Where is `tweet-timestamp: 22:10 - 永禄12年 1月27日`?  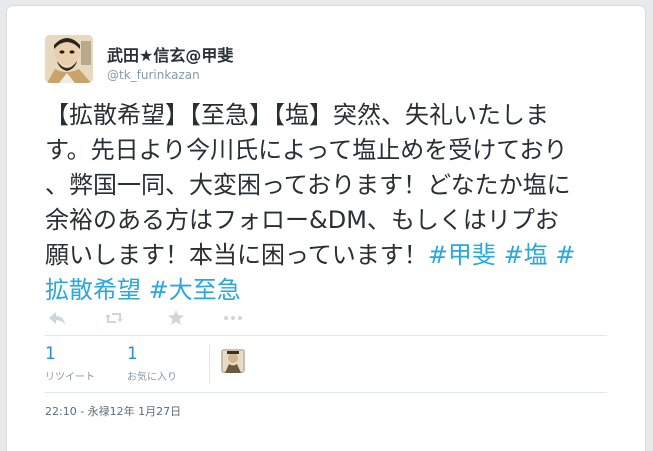 tweet-timestamp: 22:10 - 永禄12年 1月27日 is located at coordinates (113, 411).